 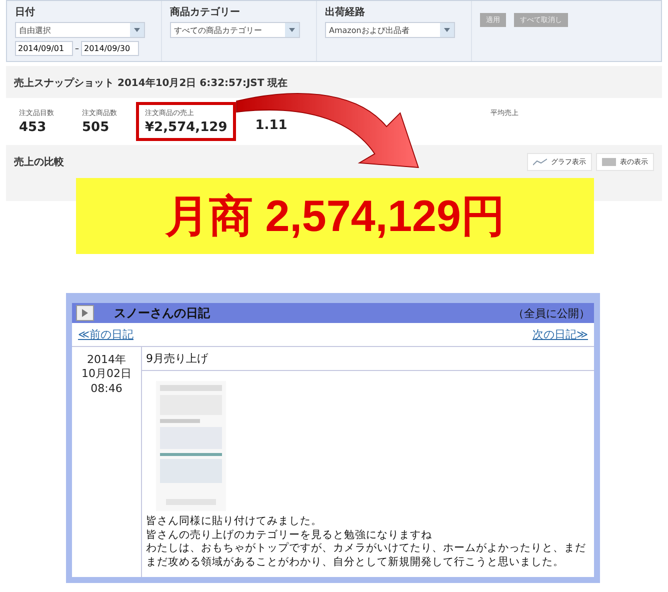 What do you see at coordinates (96, 127) in the screenshot?
I see `metric-value: 505` at bounding box center [96, 127].